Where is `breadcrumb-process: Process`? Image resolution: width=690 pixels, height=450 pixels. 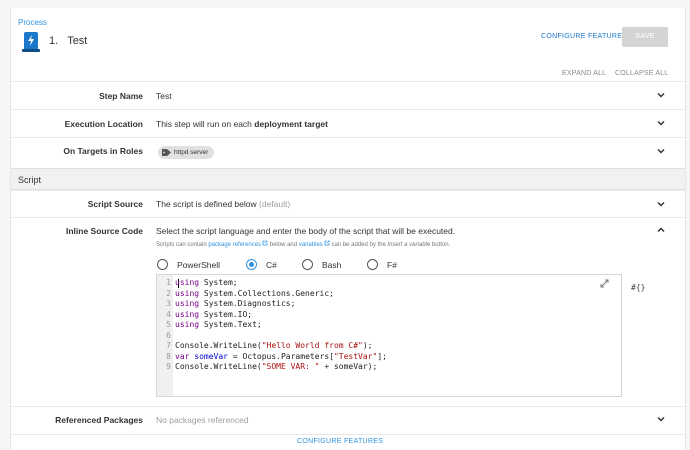
breadcrumb-process: Process is located at coordinates (32, 22).